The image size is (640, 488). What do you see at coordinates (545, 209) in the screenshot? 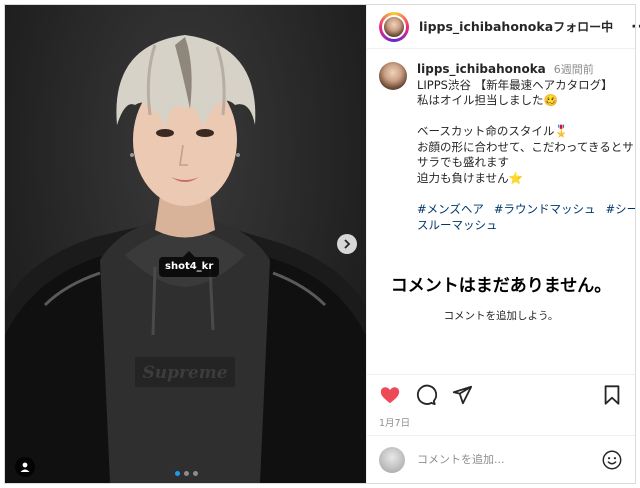
I see `hashtag-link: #ラウンドマッシュ` at bounding box center [545, 209].